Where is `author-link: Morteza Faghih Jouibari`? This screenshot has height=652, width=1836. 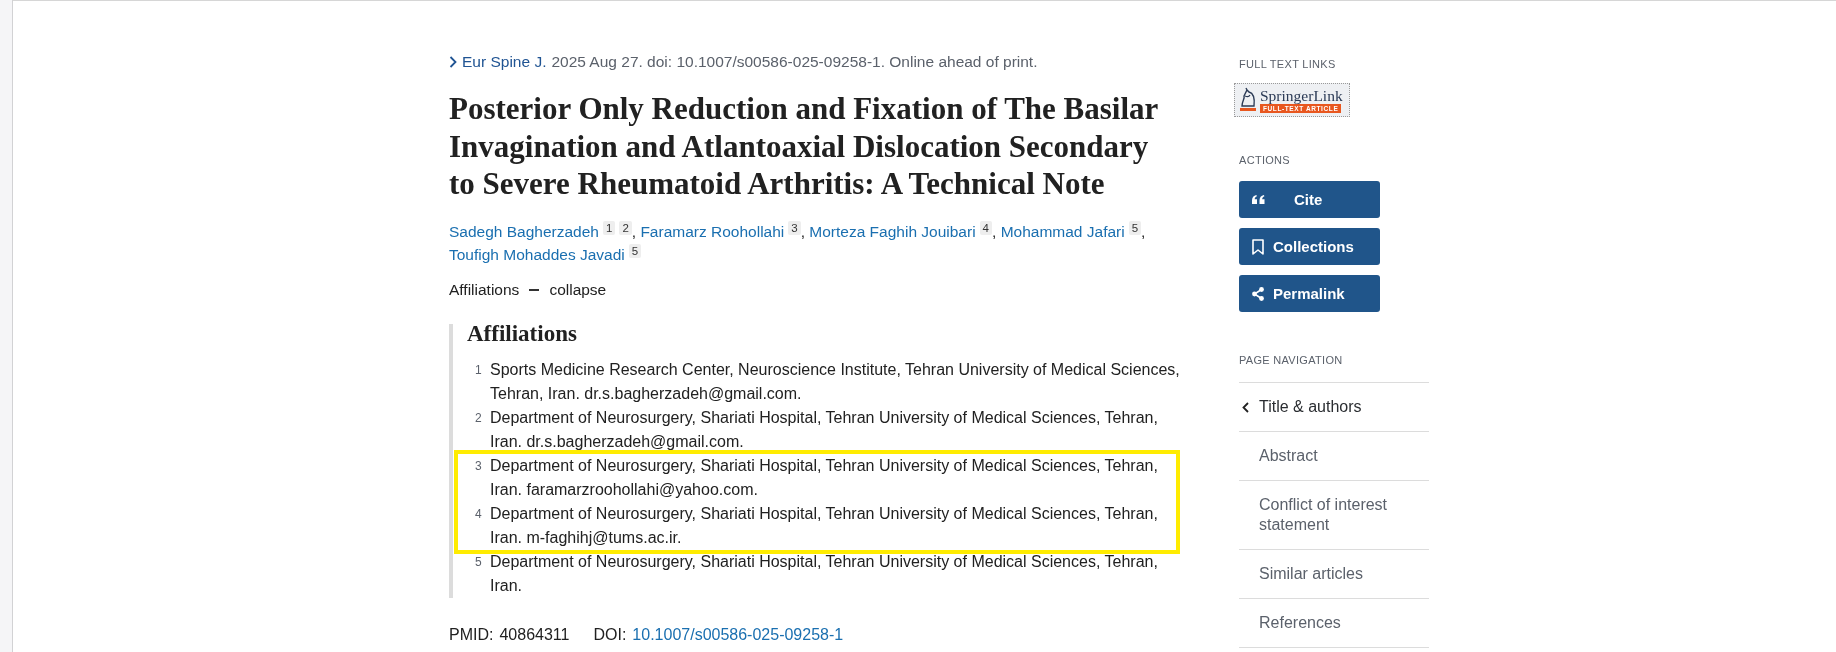 author-link: Morteza Faghih Jouibari is located at coordinates (892, 231).